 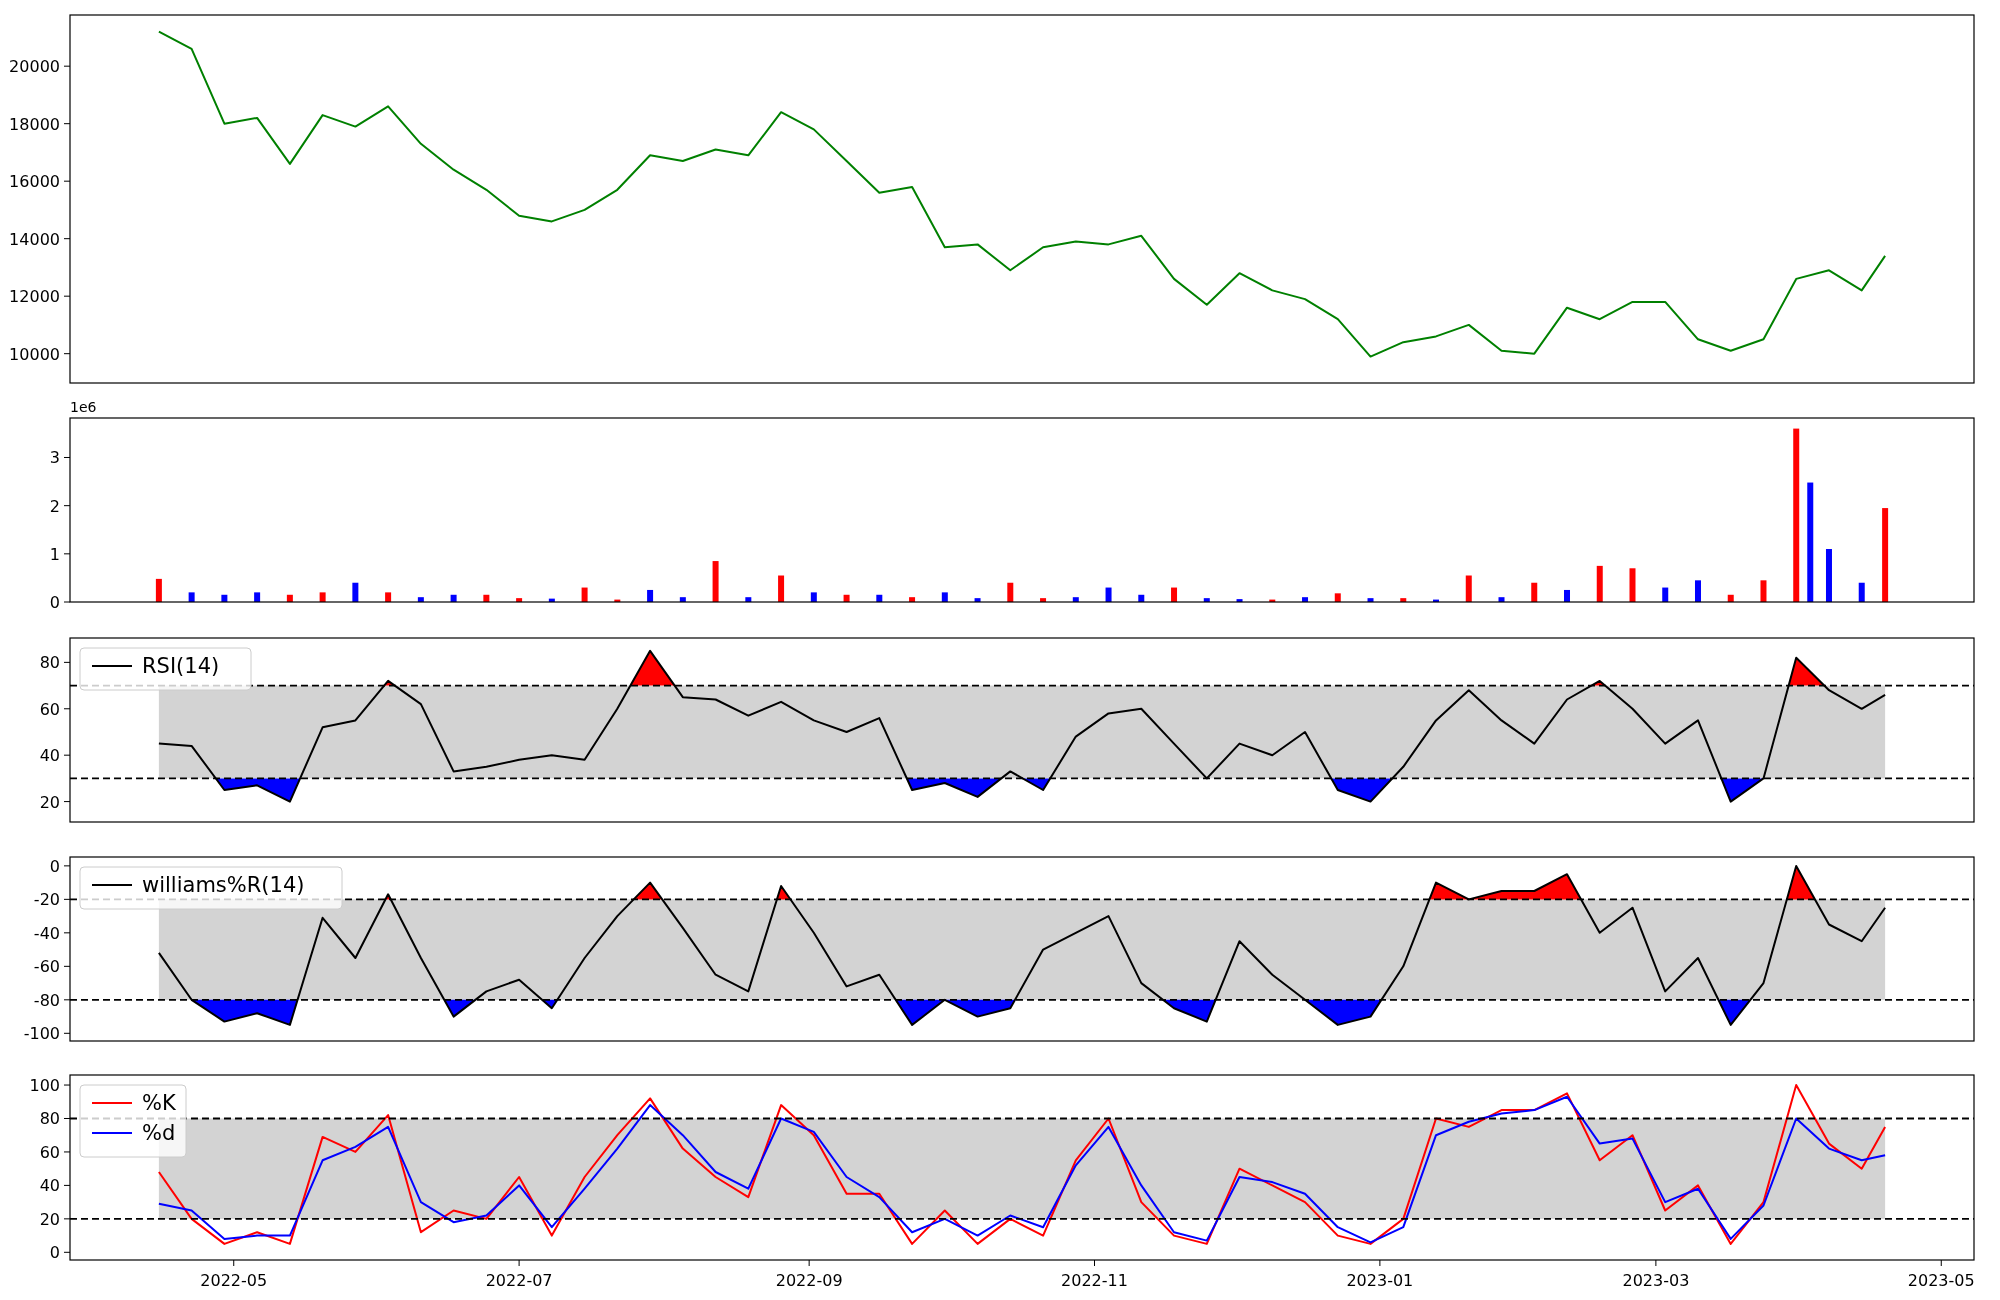 I want to click on legend-label: williams%R(14), so click(x=223, y=885).